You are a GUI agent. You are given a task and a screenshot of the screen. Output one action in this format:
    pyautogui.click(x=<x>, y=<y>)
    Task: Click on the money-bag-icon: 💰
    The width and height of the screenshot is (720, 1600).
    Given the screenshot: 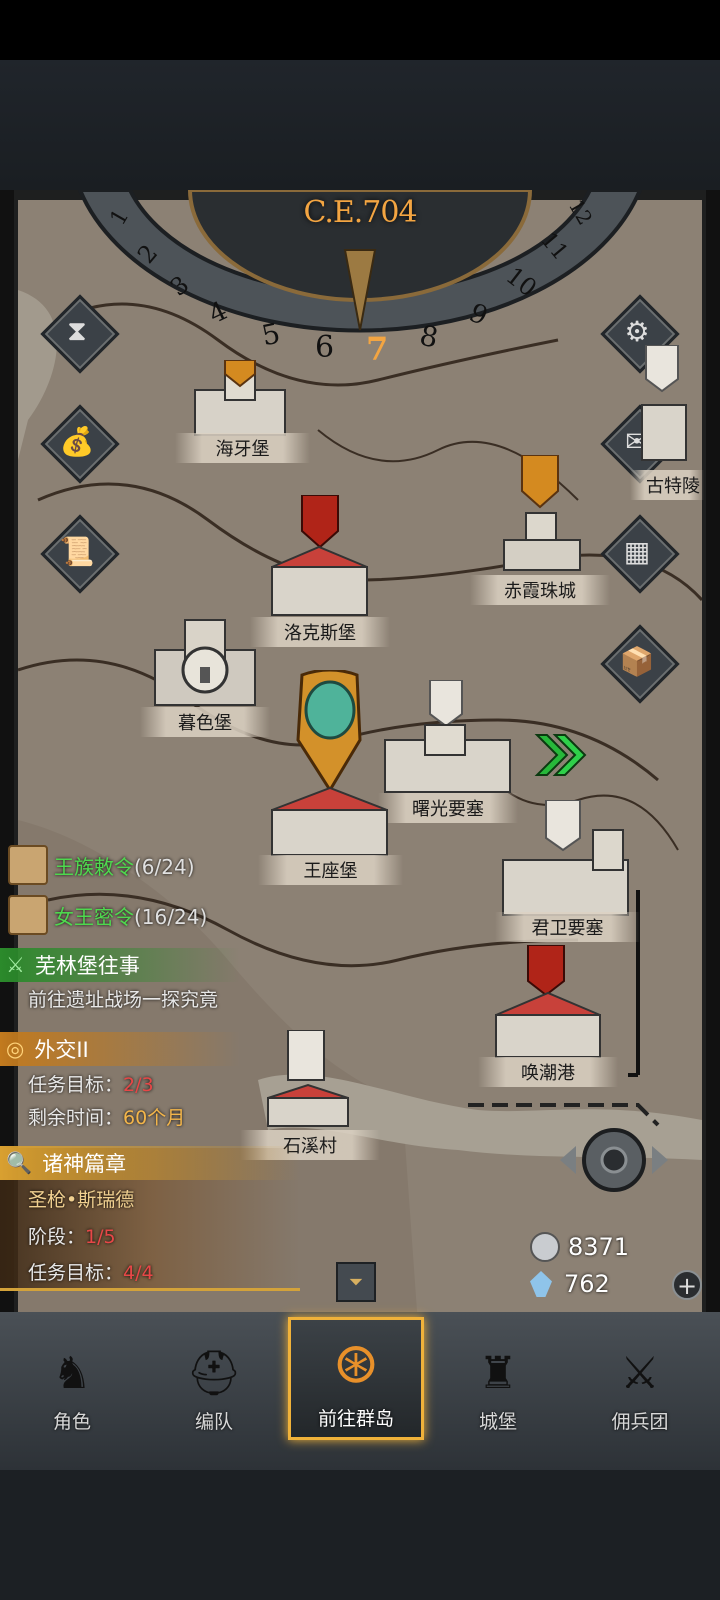 What is the action you would take?
    pyautogui.click(x=77, y=441)
    